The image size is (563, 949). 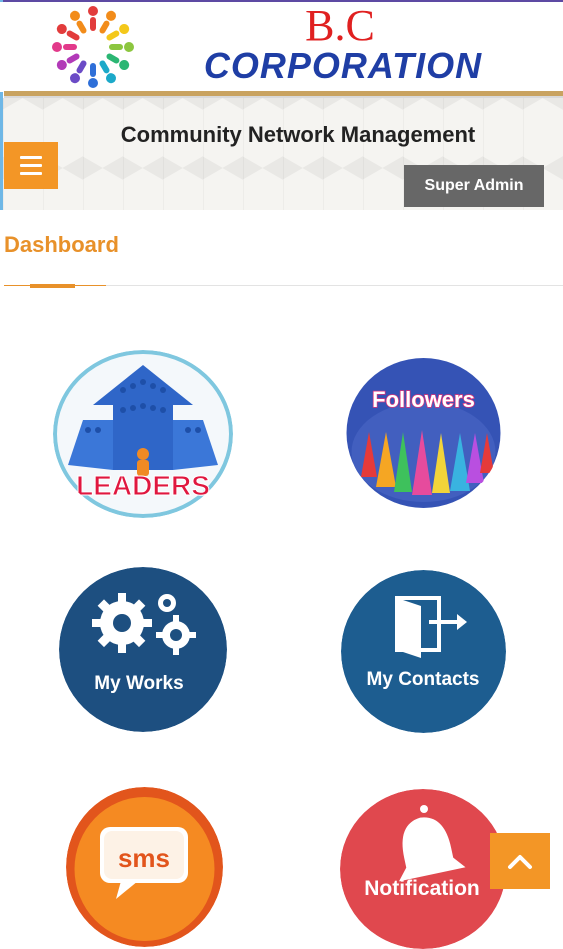 I want to click on sms-label: sms, so click(x=144, y=858).